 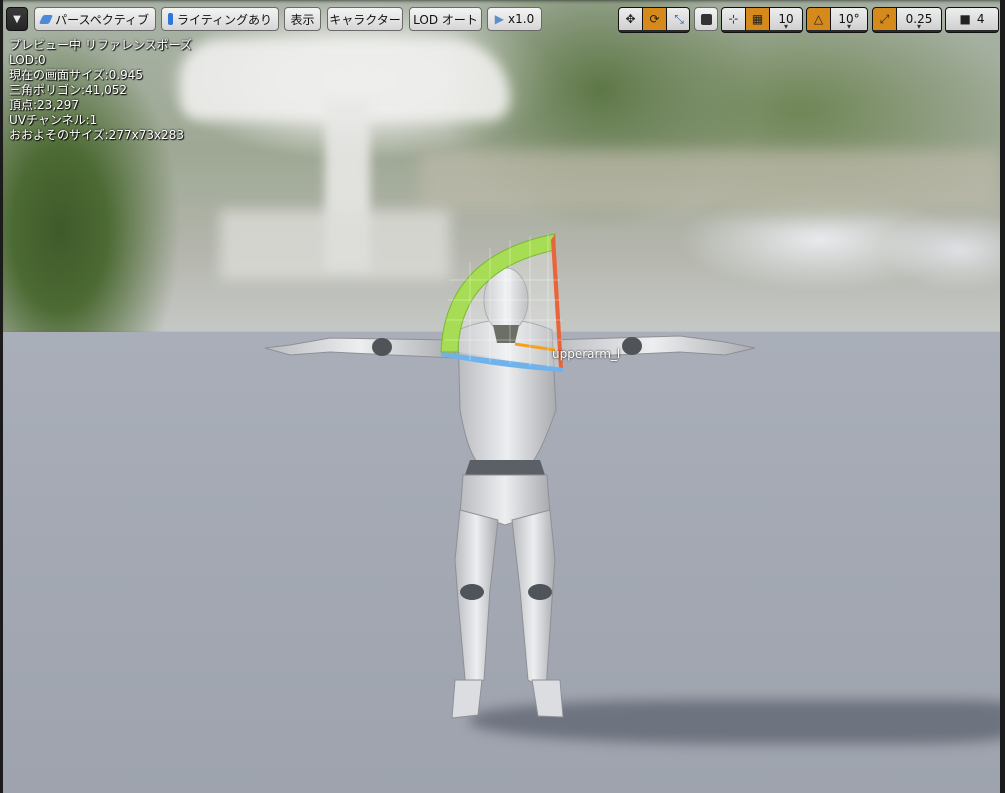 I want to click on lighting-label: ライティングあり, so click(x=224, y=19).